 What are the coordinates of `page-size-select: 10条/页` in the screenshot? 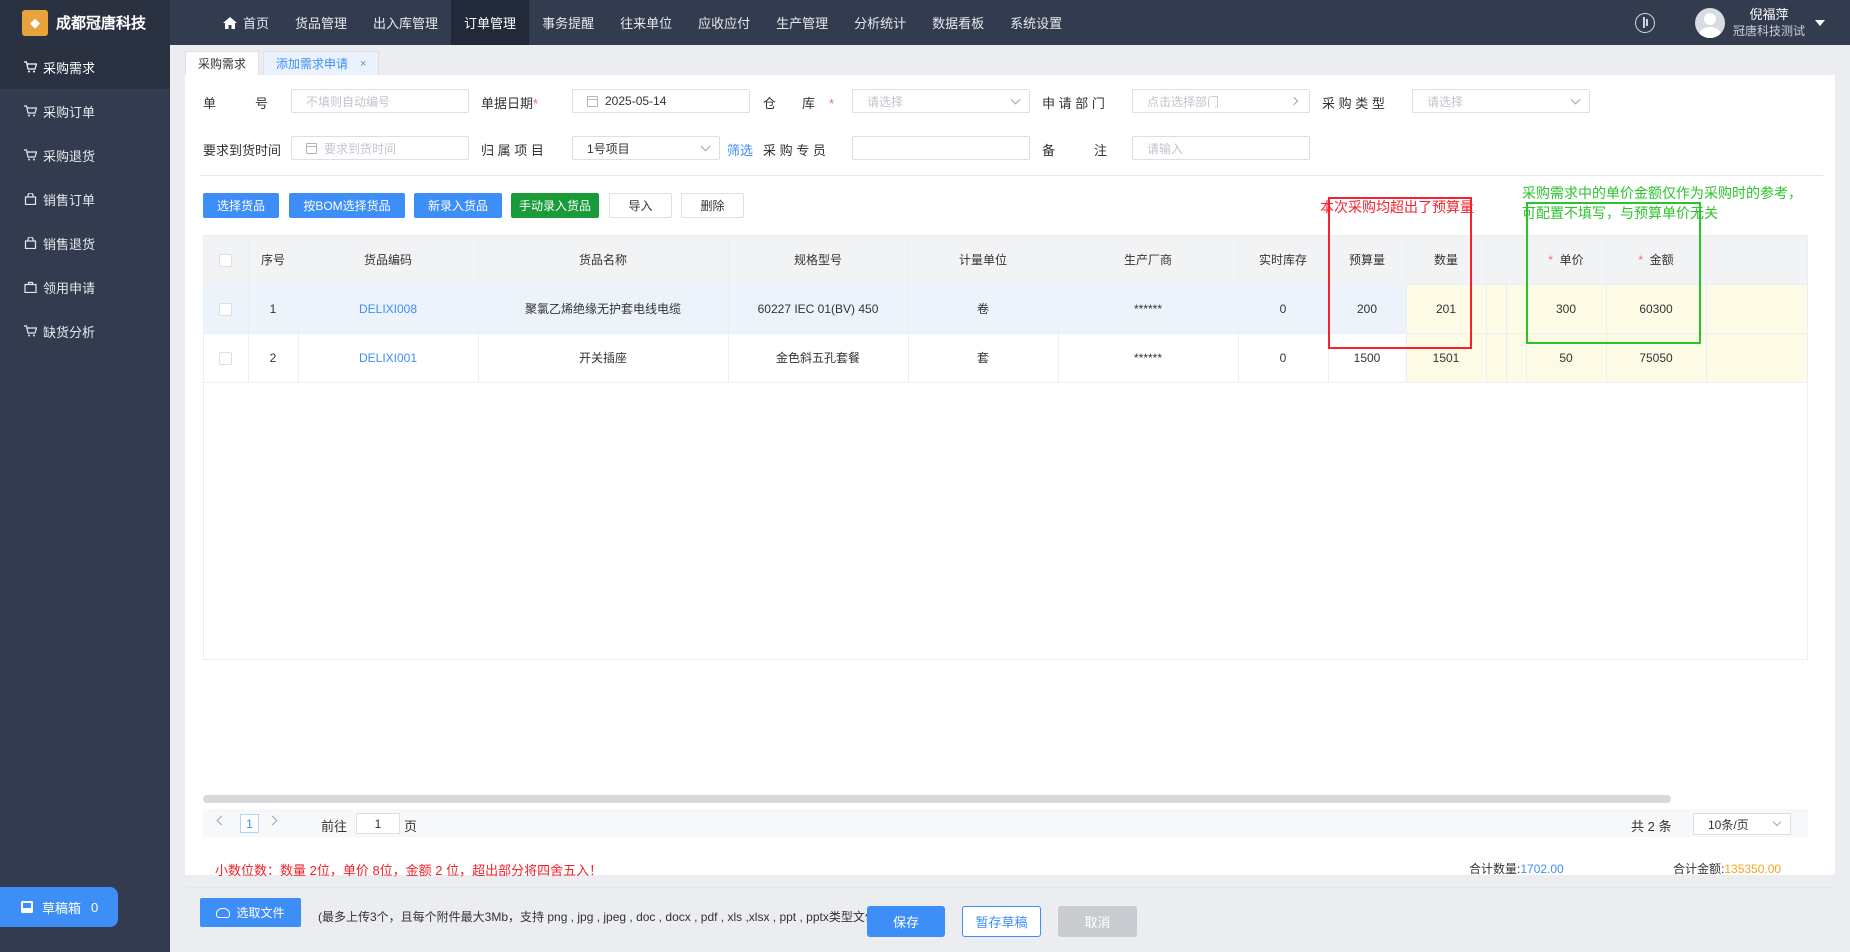 It's located at (1742, 824).